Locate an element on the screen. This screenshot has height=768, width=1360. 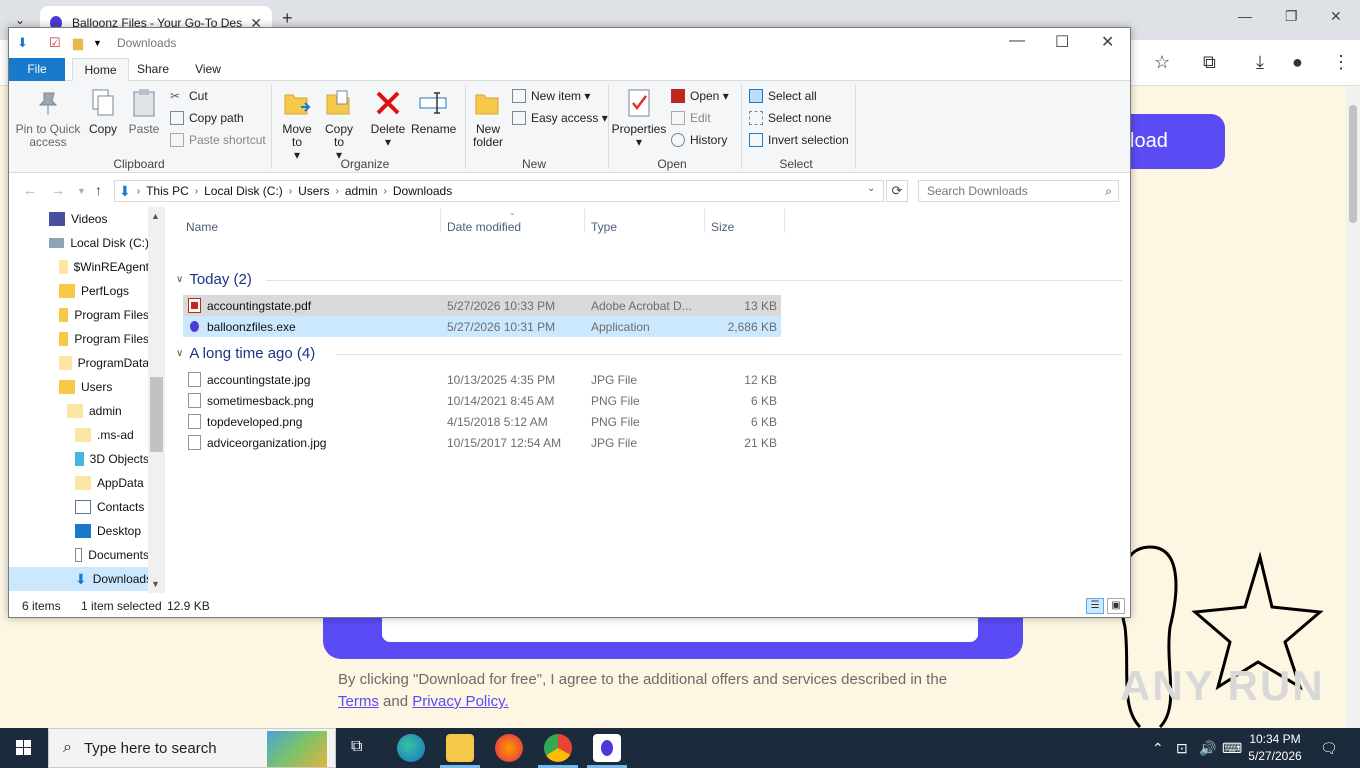
tab-home: Home is located at coordinates (100, 70).